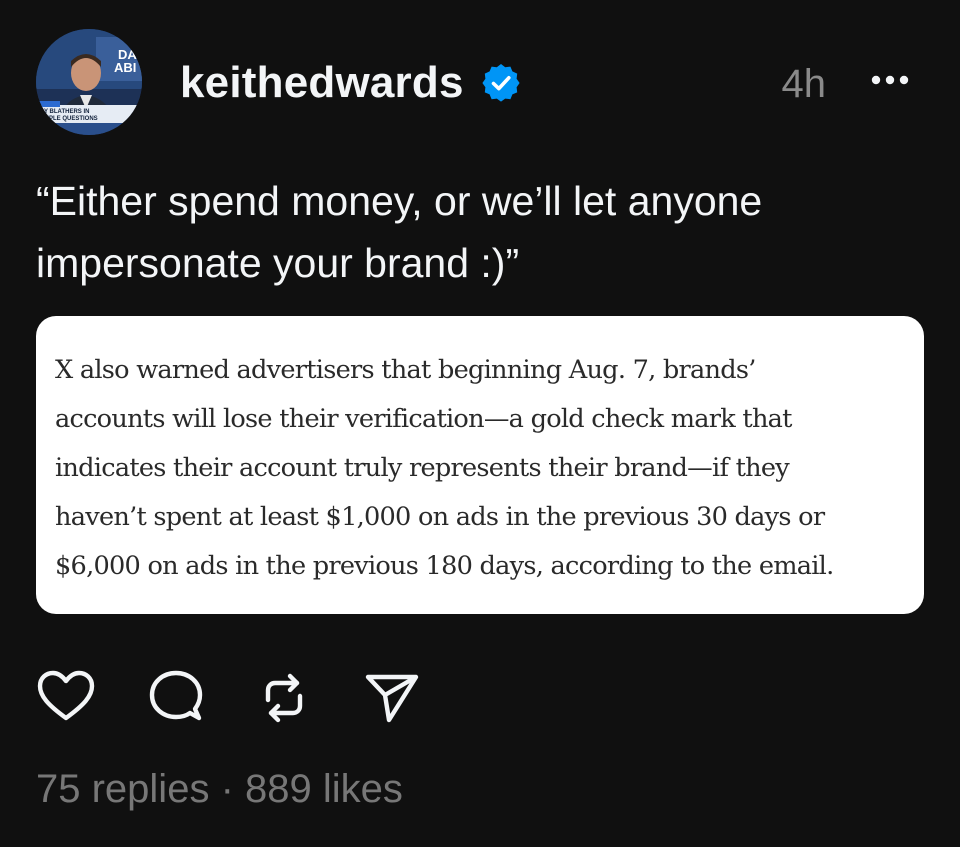 The height and width of the screenshot is (847, 960). What do you see at coordinates (322, 83) in the screenshot?
I see `username: keithedwards` at bounding box center [322, 83].